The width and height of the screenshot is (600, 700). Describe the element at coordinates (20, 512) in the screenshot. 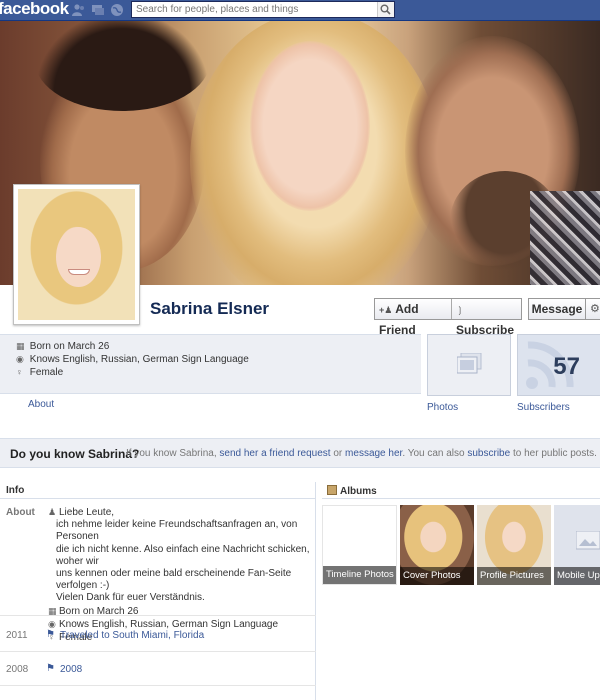

I see `about-label: About` at that location.